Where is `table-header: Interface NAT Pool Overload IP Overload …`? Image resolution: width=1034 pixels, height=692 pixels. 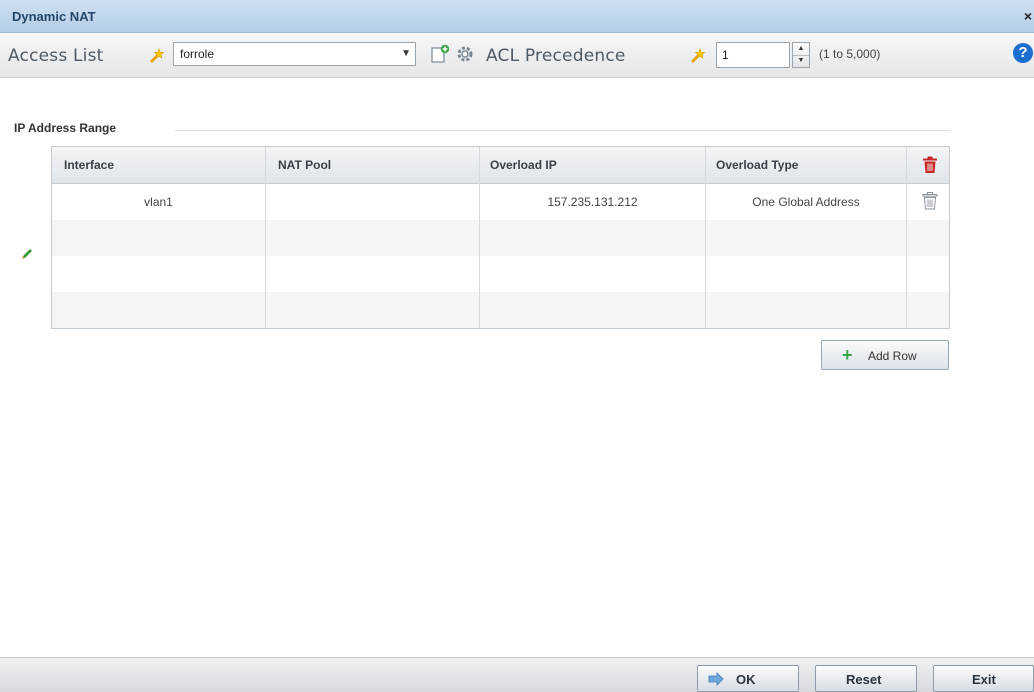 table-header: Interface NAT Pool Overload IP Overload … is located at coordinates (500, 165).